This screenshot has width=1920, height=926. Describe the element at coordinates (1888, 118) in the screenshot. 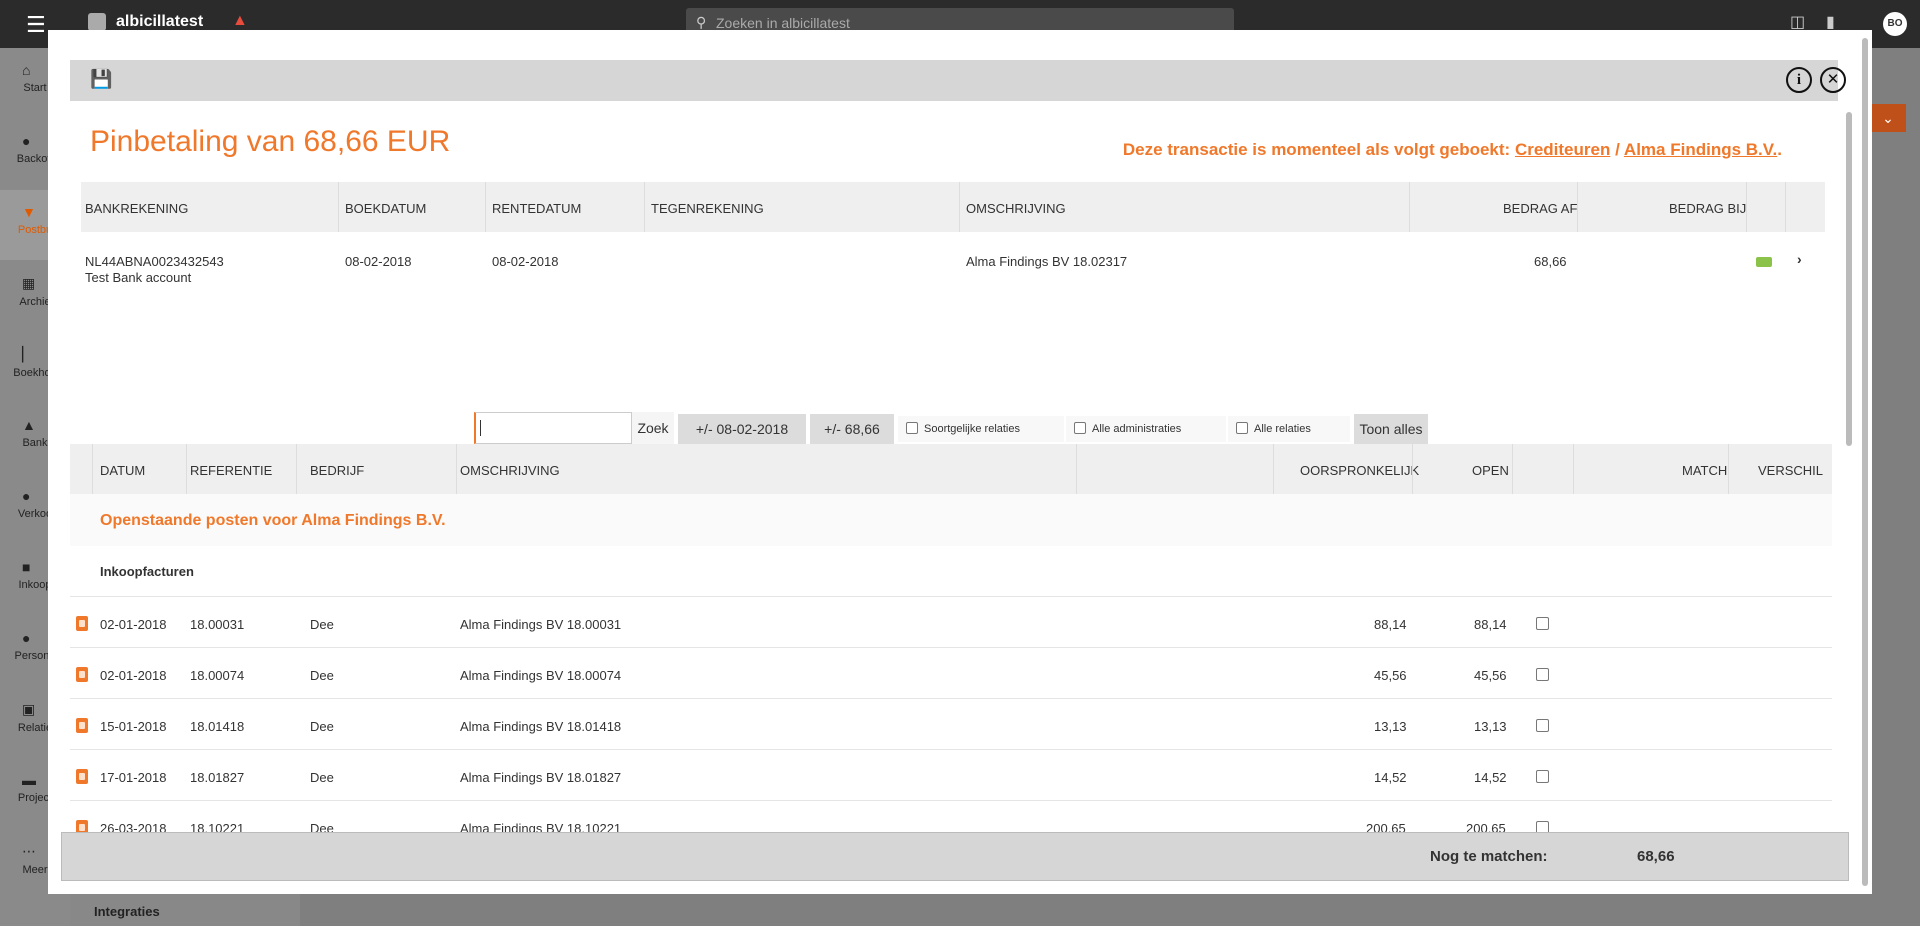

I see `chevron-down-icon: ⌄` at that location.